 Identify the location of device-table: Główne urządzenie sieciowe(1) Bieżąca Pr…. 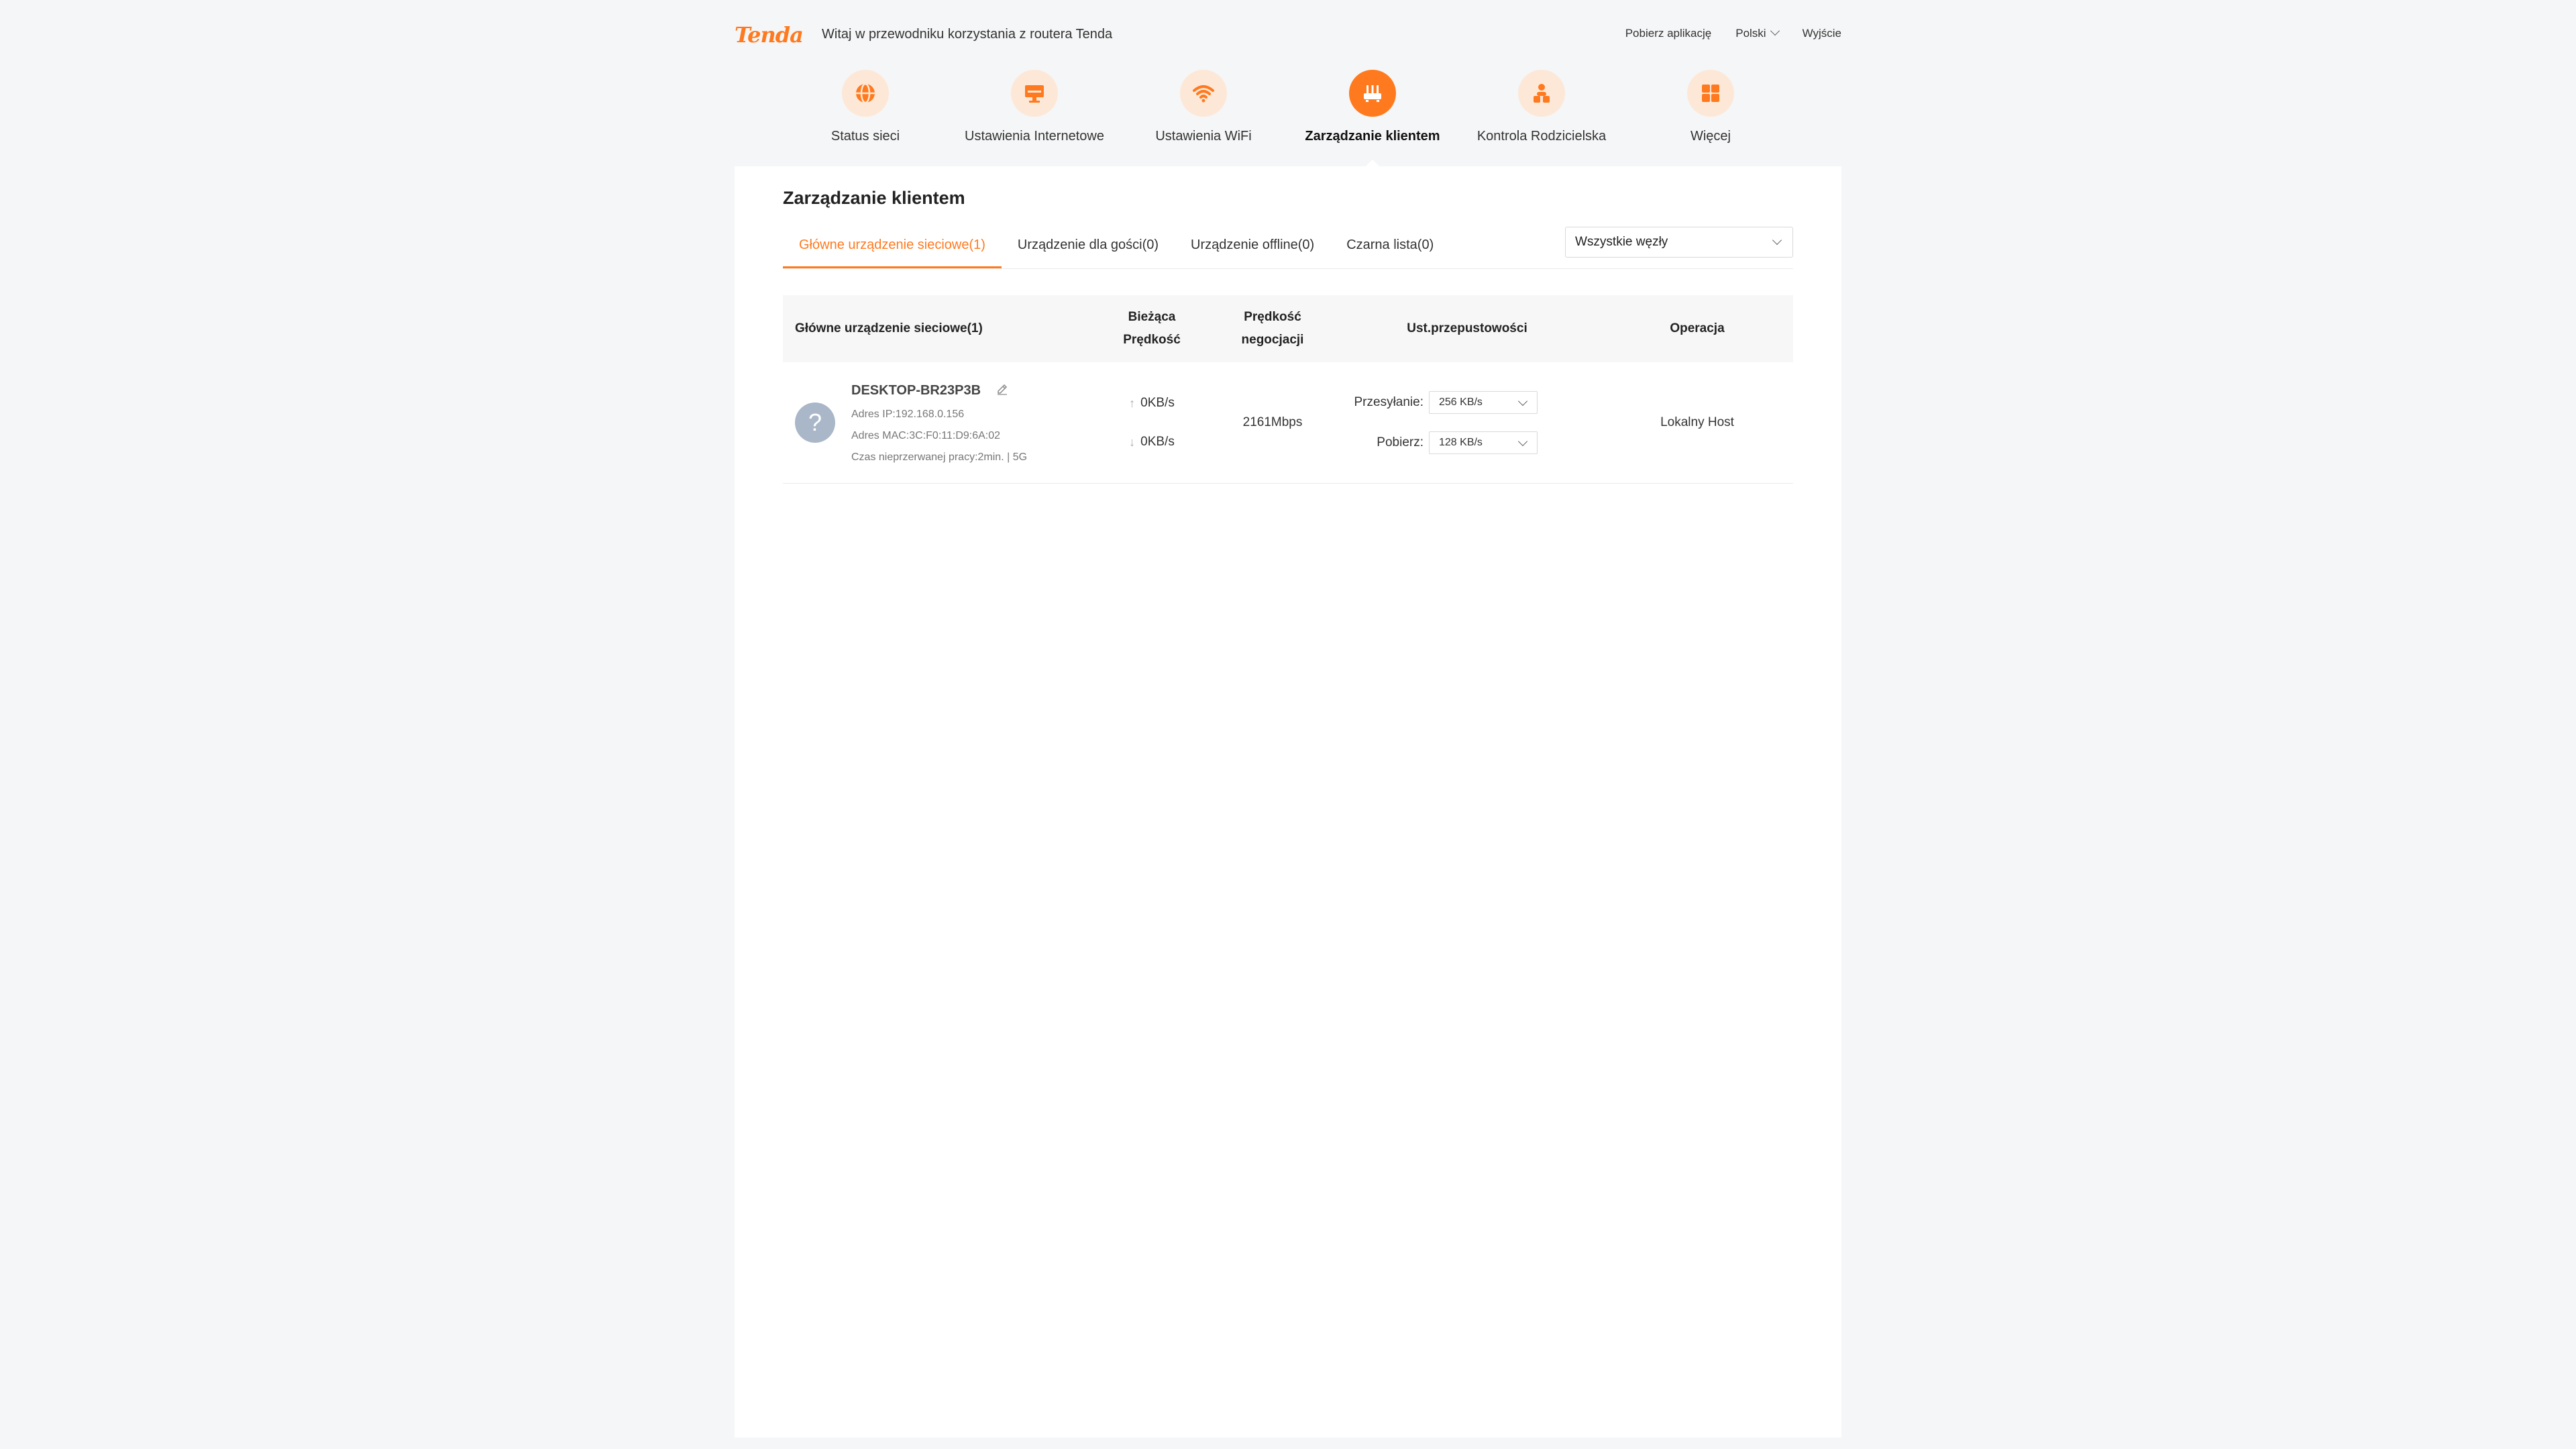
(1288, 389).